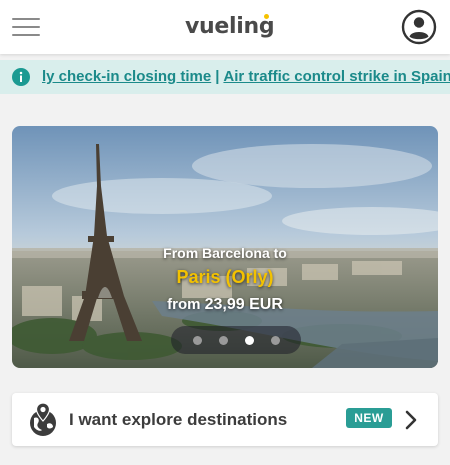  Describe the element at coordinates (236, 340) in the screenshot. I see `carousel-pagination` at that location.